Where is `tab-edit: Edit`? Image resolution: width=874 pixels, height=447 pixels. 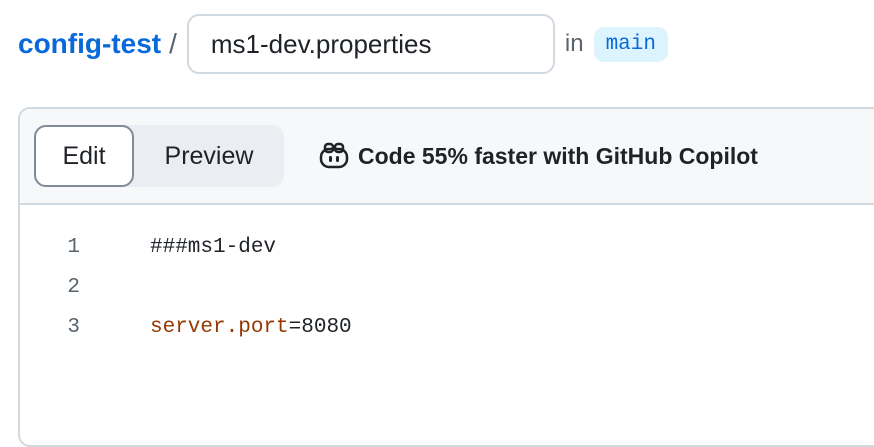 tab-edit: Edit is located at coordinates (84, 156).